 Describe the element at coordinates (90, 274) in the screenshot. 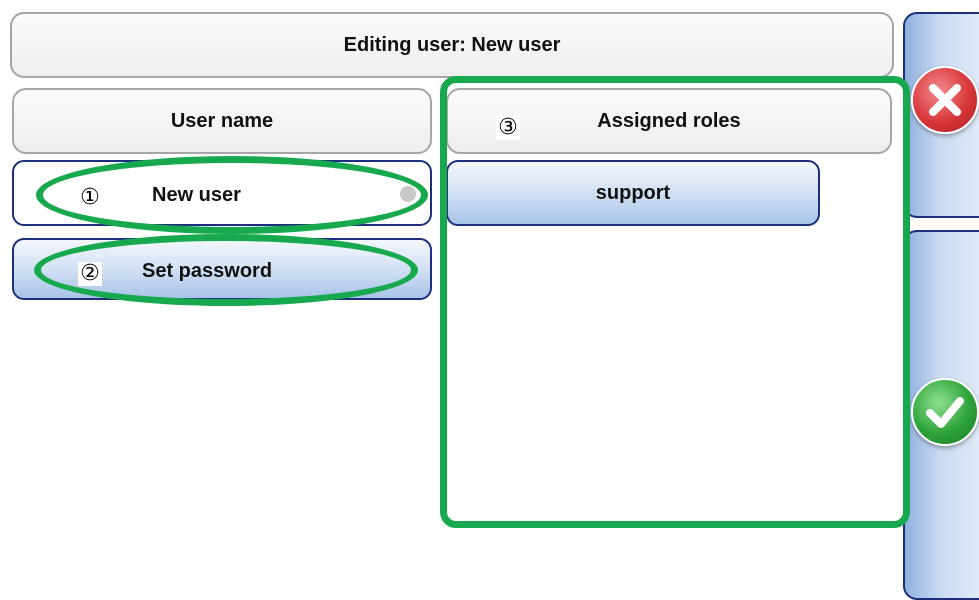

I see `callout-2: ②` at that location.